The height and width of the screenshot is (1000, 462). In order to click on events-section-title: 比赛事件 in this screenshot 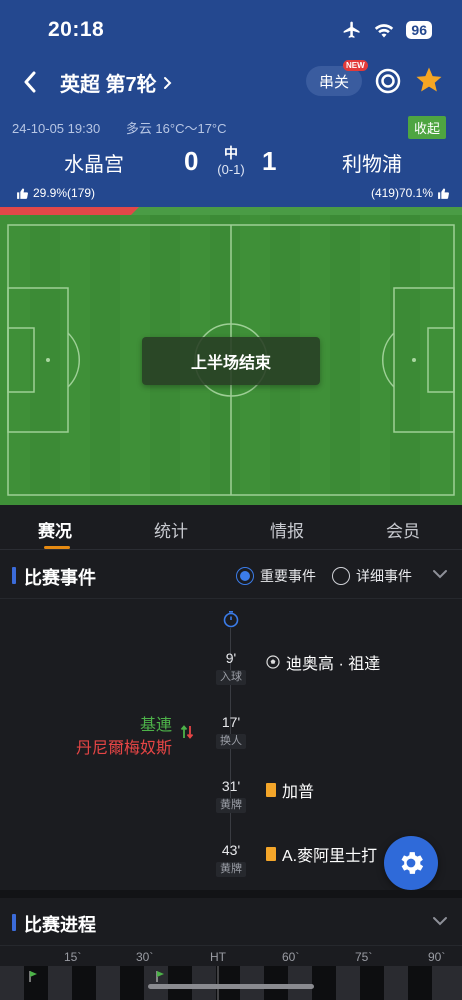, I will do `click(60, 578)`.